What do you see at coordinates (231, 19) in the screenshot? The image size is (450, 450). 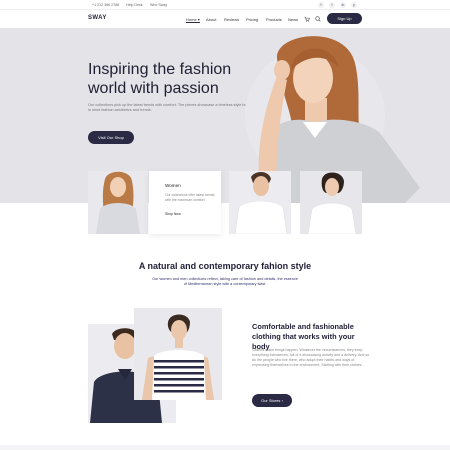 I see `nav-item-reviews: Reviews` at bounding box center [231, 19].